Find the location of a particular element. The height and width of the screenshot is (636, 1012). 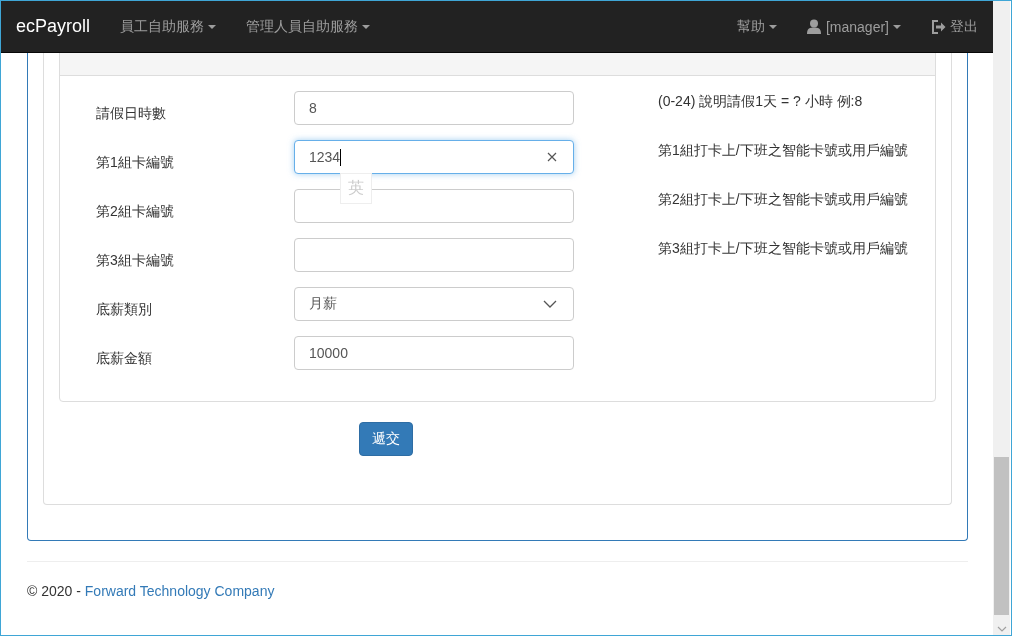

scrollbar-thumb is located at coordinates (1001, 536).